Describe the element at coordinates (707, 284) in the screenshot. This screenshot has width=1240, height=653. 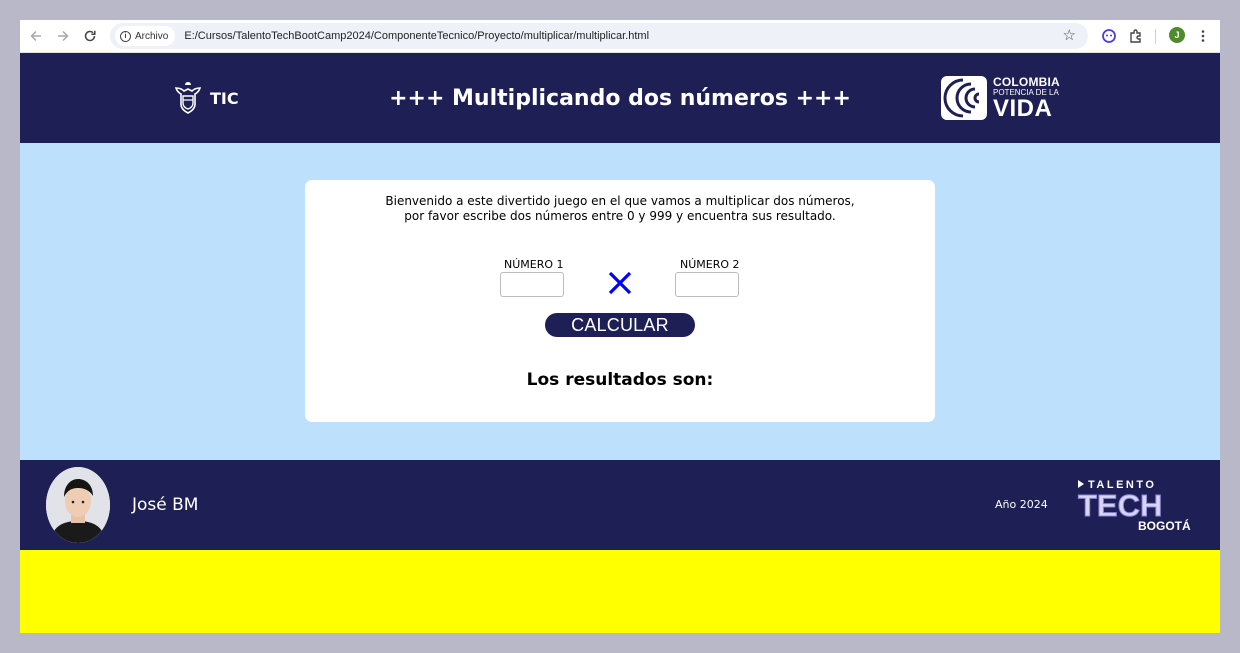
I see `number2-input` at that location.